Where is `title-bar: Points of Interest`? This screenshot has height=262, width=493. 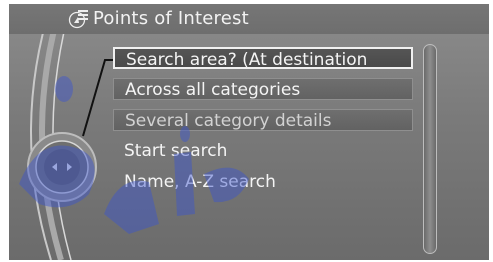 title-bar: Points of Interest is located at coordinates (249, 19).